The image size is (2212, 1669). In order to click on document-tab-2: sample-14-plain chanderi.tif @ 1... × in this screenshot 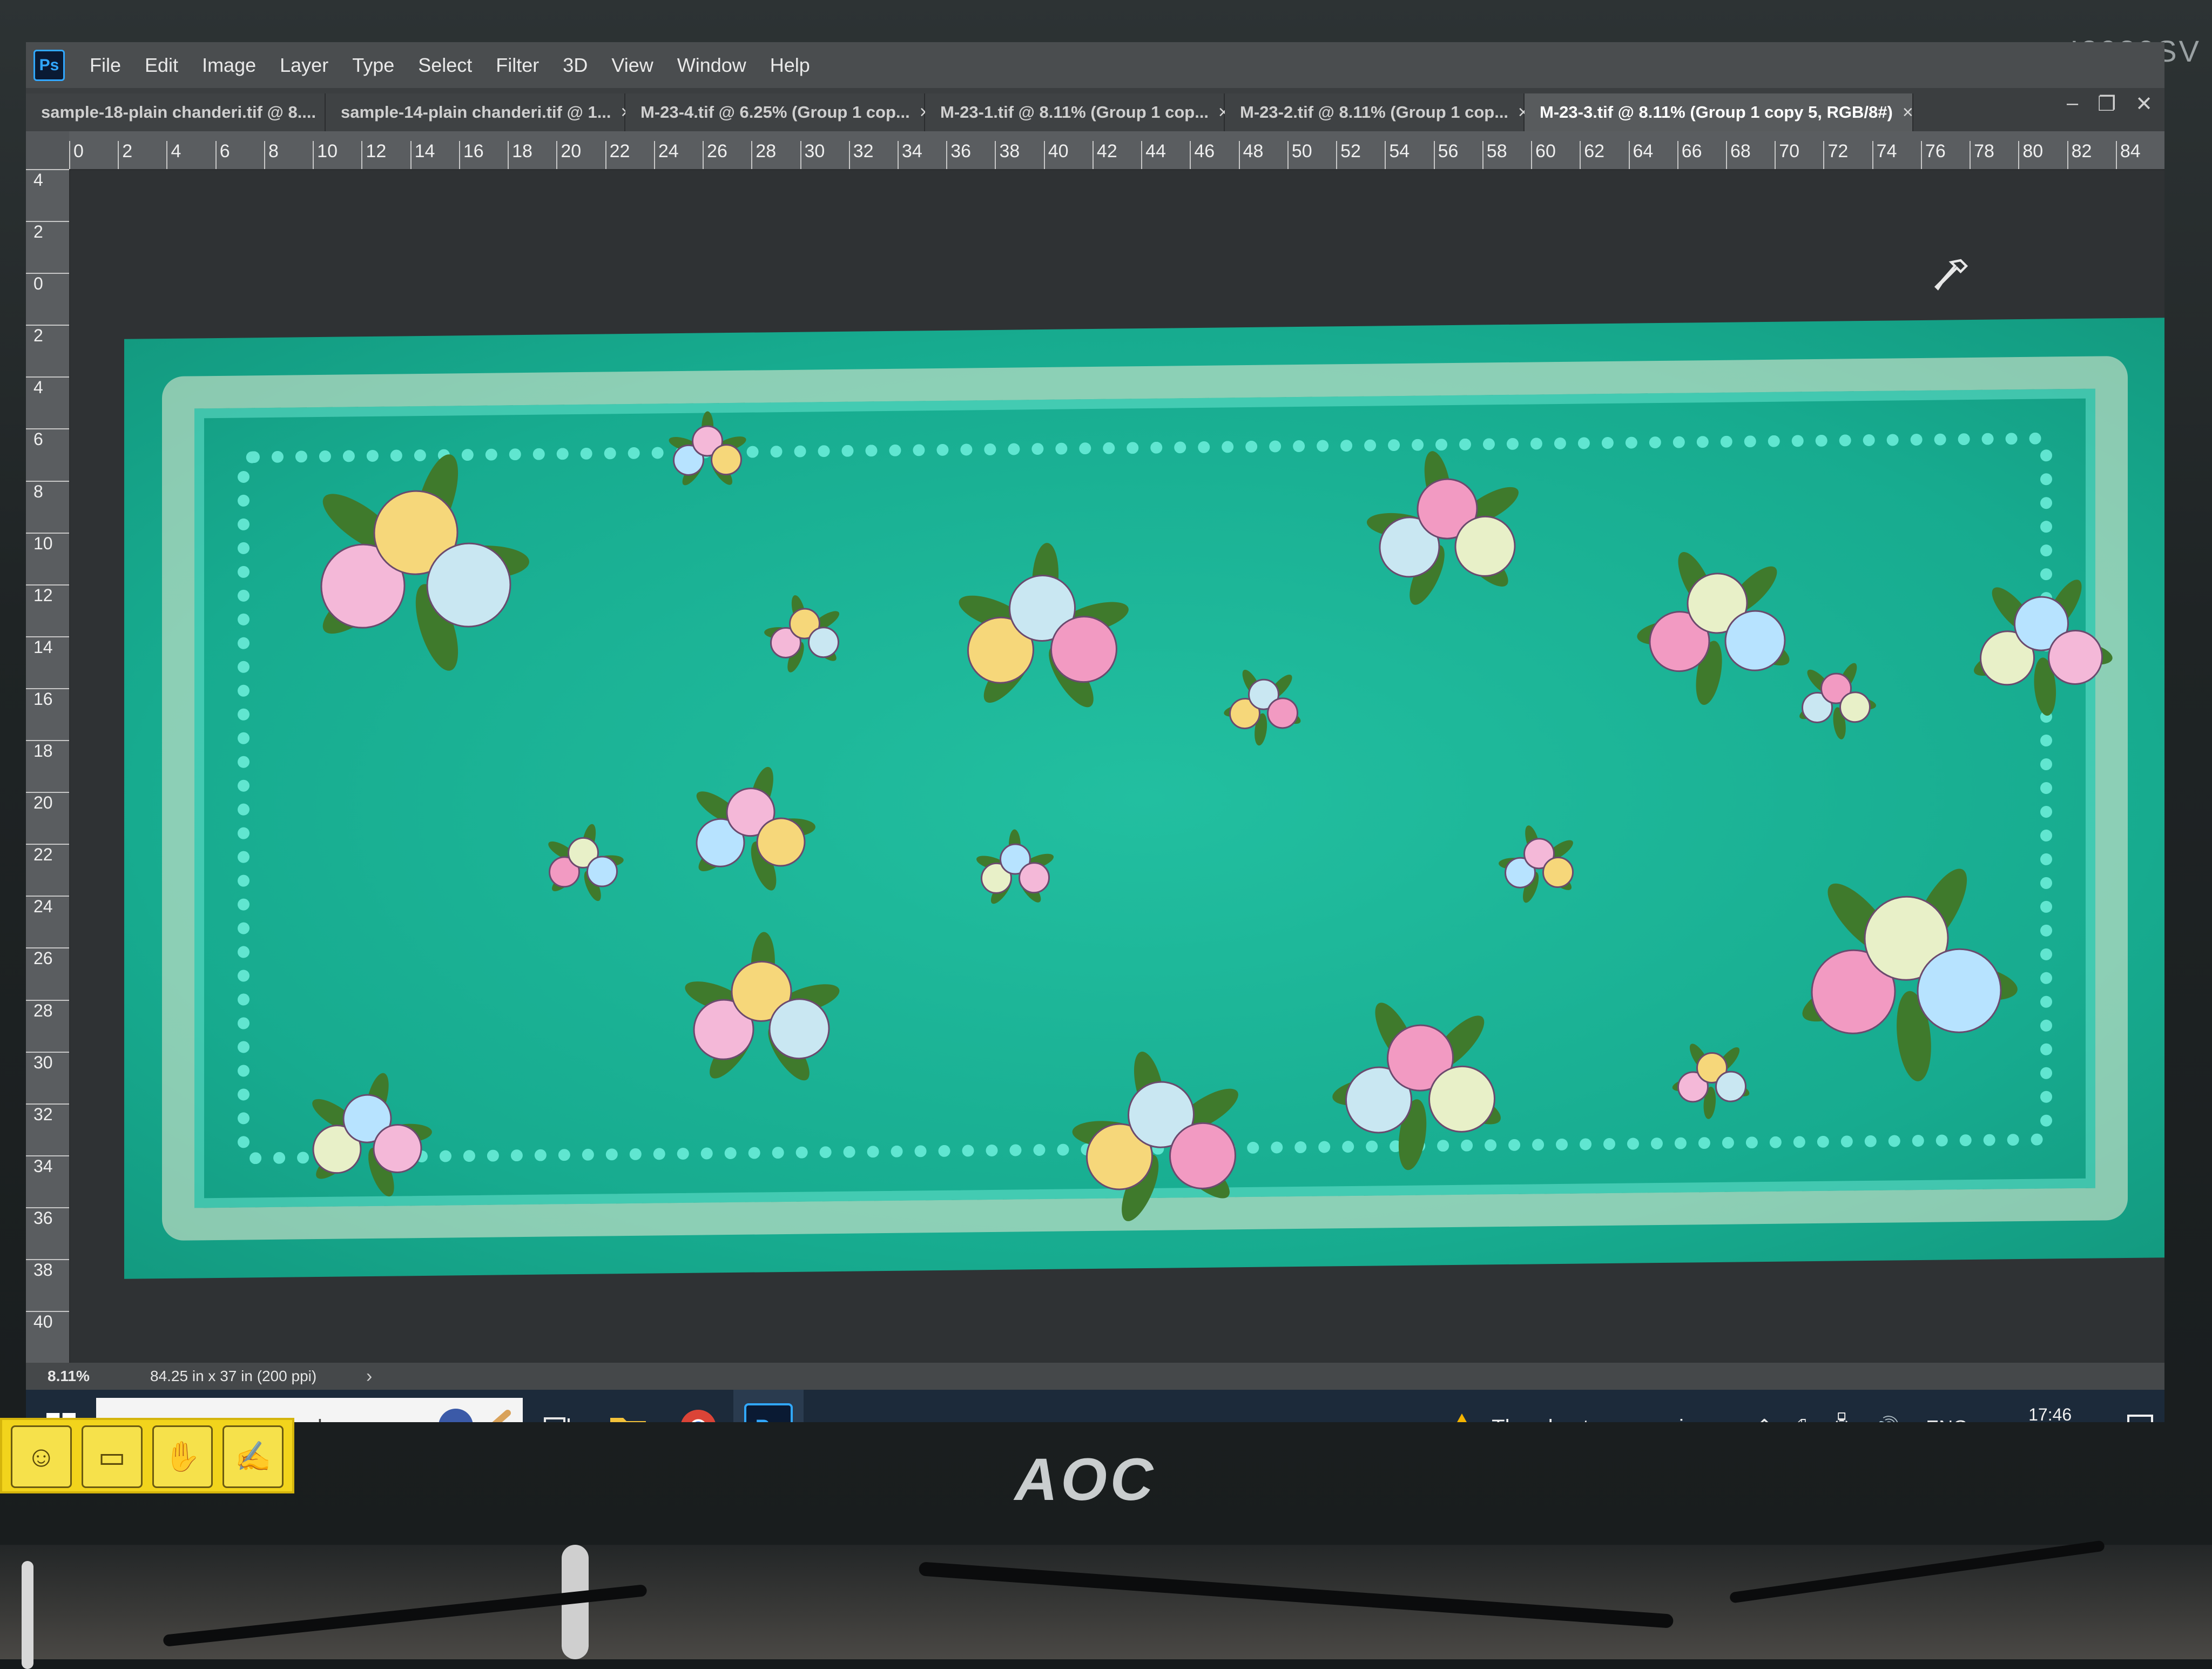, I will do `click(478, 112)`.